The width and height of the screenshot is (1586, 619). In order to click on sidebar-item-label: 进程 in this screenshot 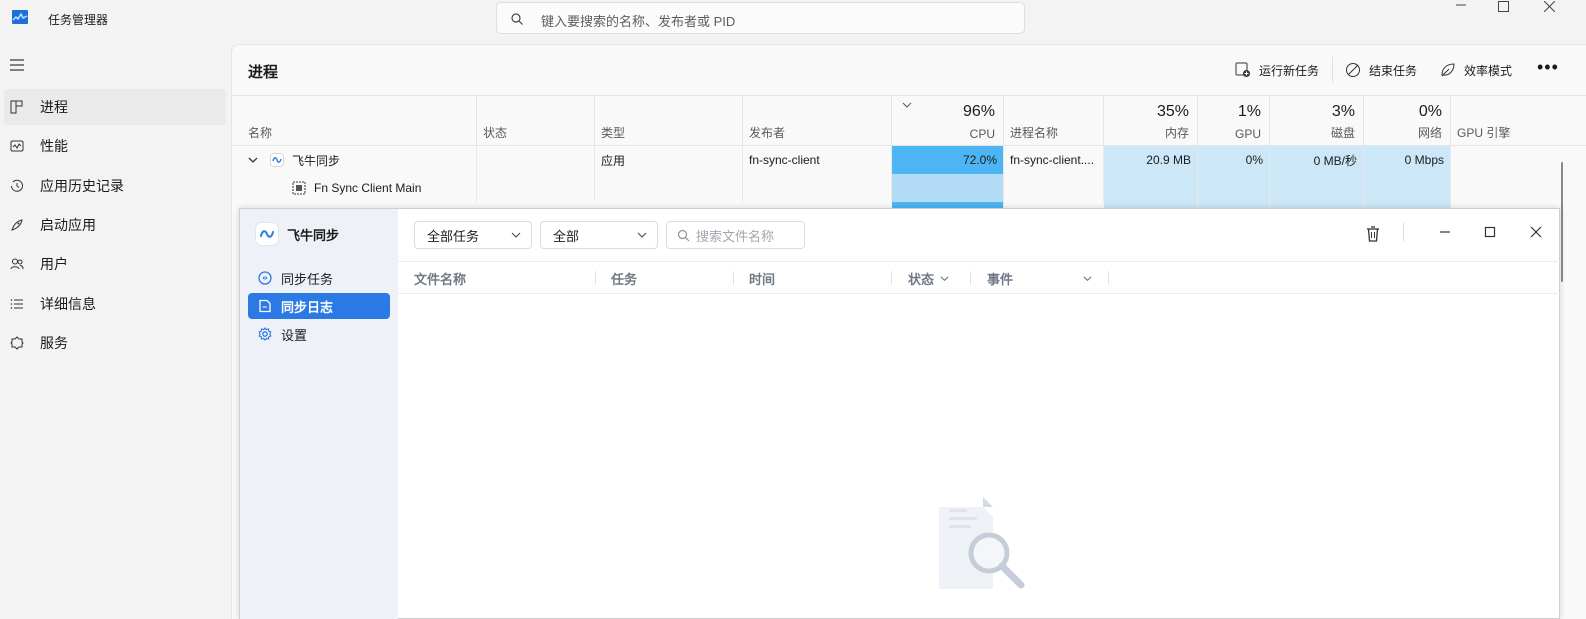, I will do `click(54, 107)`.